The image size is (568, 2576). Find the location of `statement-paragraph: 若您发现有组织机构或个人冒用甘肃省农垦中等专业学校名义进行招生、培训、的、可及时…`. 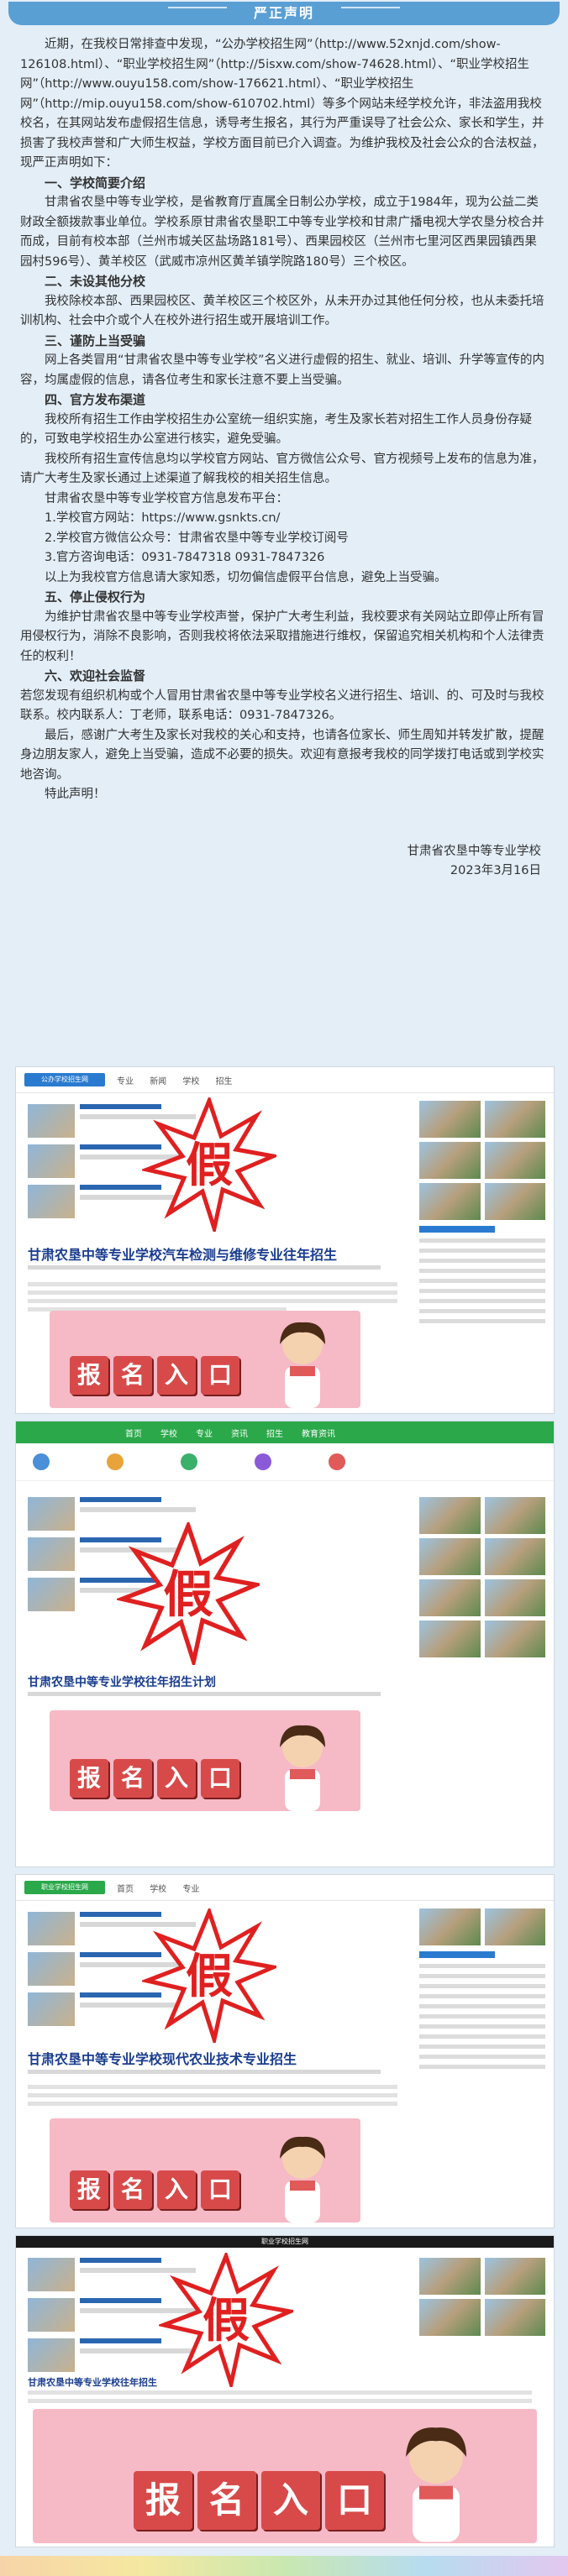

statement-paragraph: 若您发现有组织机构或个人冒用甘肃省农垦中等专业学校名义进行招生、培训、的、可及时… is located at coordinates (282, 706).